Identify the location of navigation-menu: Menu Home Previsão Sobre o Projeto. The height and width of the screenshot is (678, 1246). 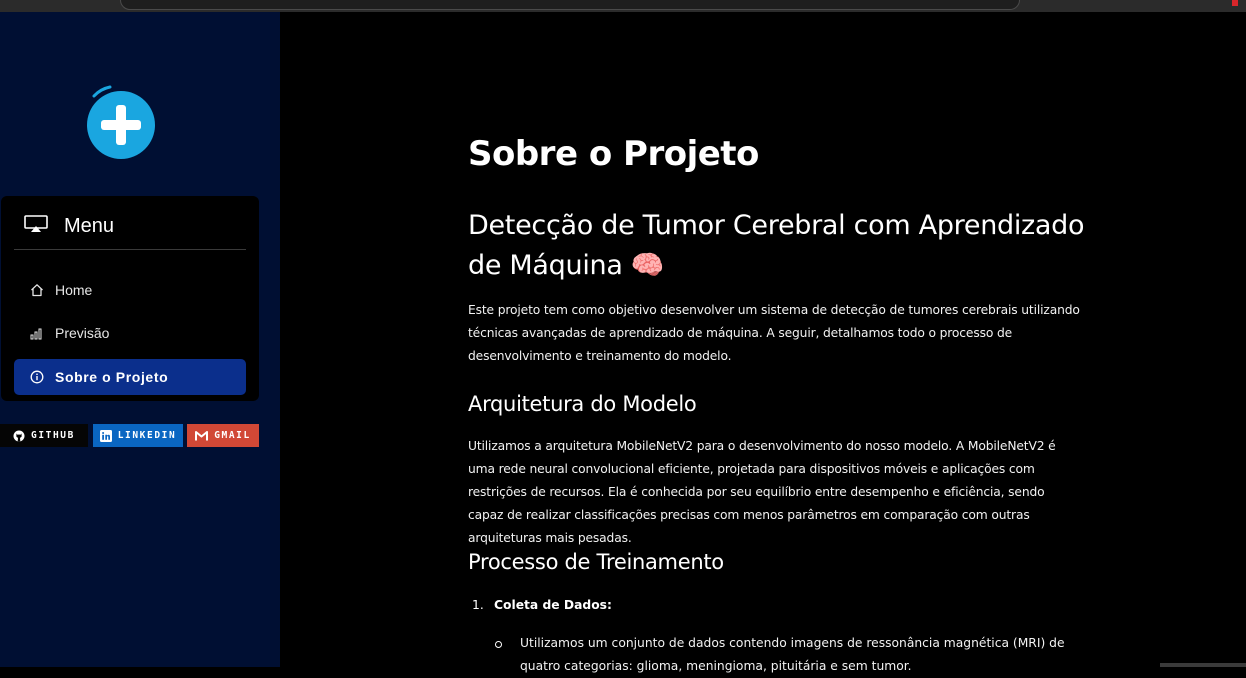
(130, 298).